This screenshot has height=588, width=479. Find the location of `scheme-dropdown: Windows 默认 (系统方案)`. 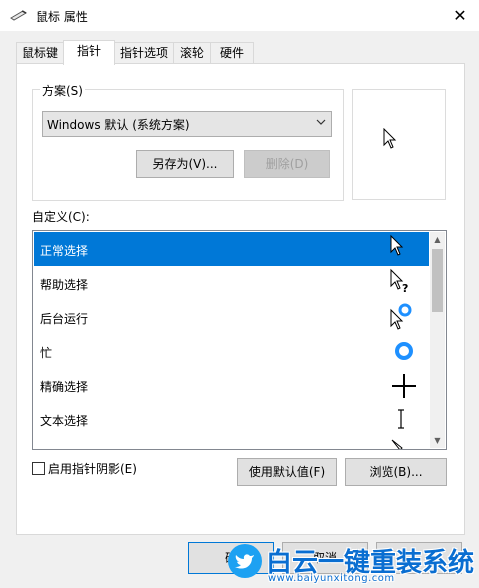

scheme-dropdown: Windows 默认 (系统方案) is located at coordinates (187, 124).